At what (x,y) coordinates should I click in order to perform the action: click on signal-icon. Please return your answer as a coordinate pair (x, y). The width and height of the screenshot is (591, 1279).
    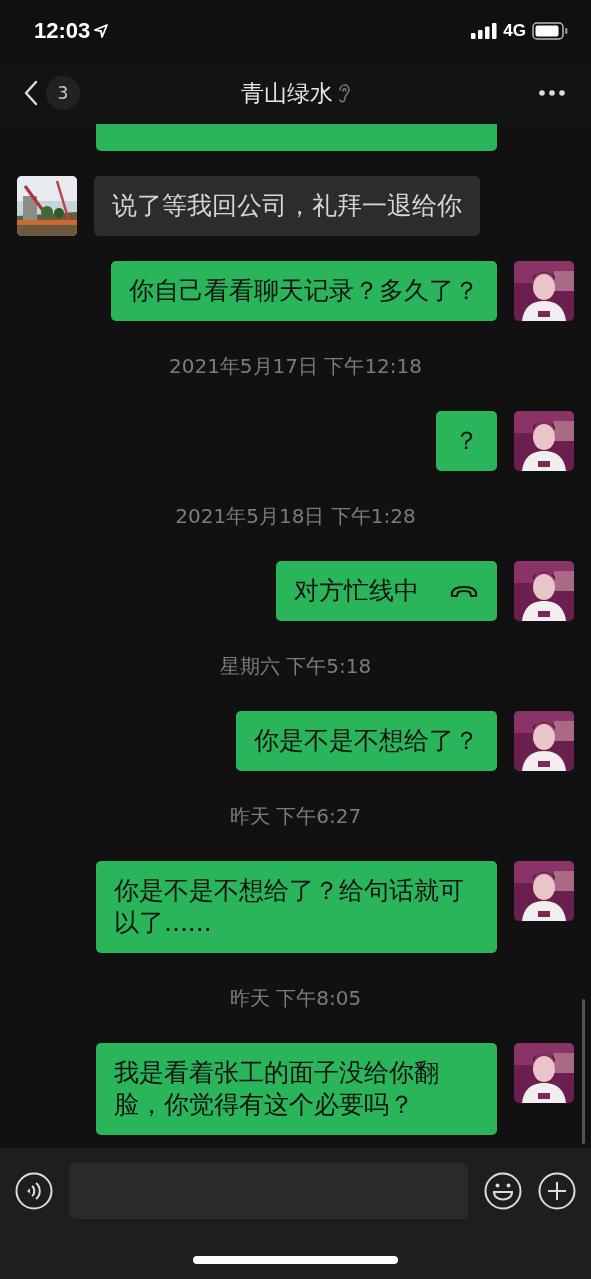
    Looking at the image, I should click on (484, 31).